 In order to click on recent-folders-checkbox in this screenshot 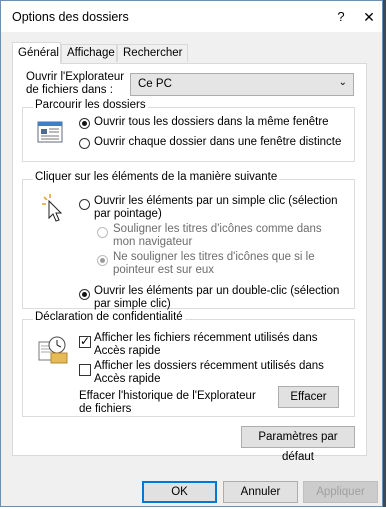, I will do `click(85, 370)`.